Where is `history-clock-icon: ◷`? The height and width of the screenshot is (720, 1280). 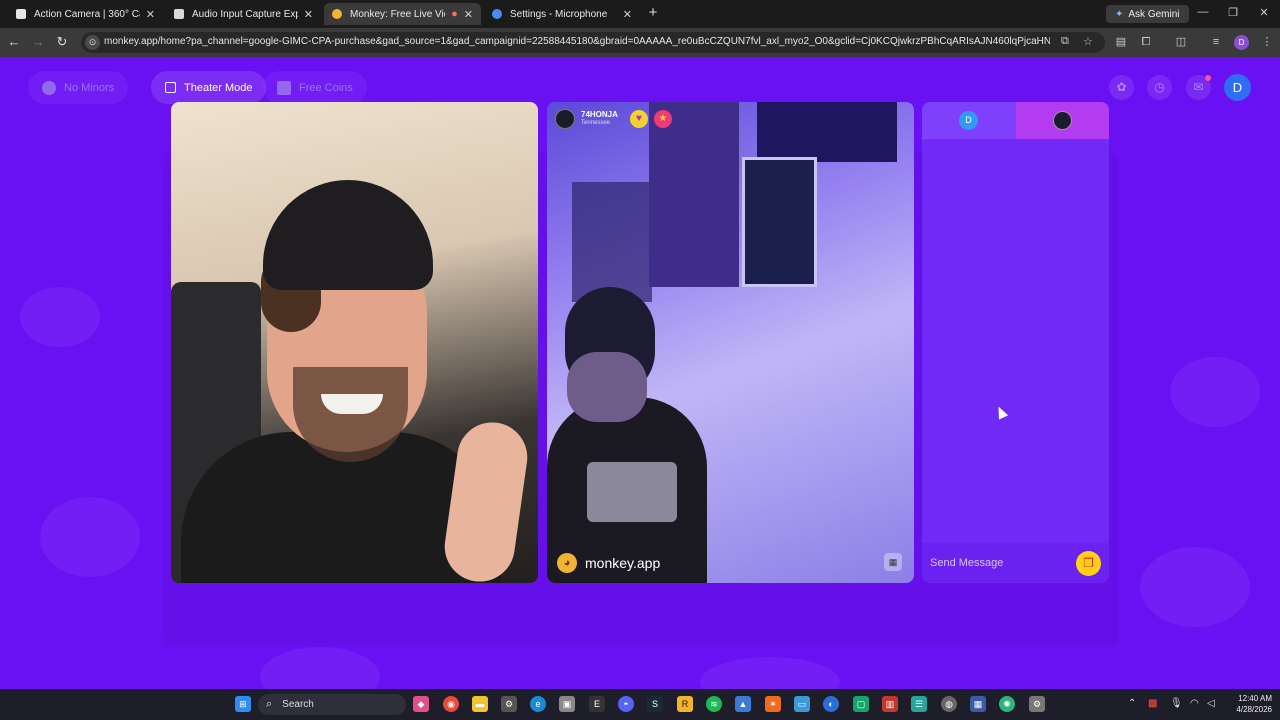
history-clock-icon: ◷ is located at coordinates (1159, 87).